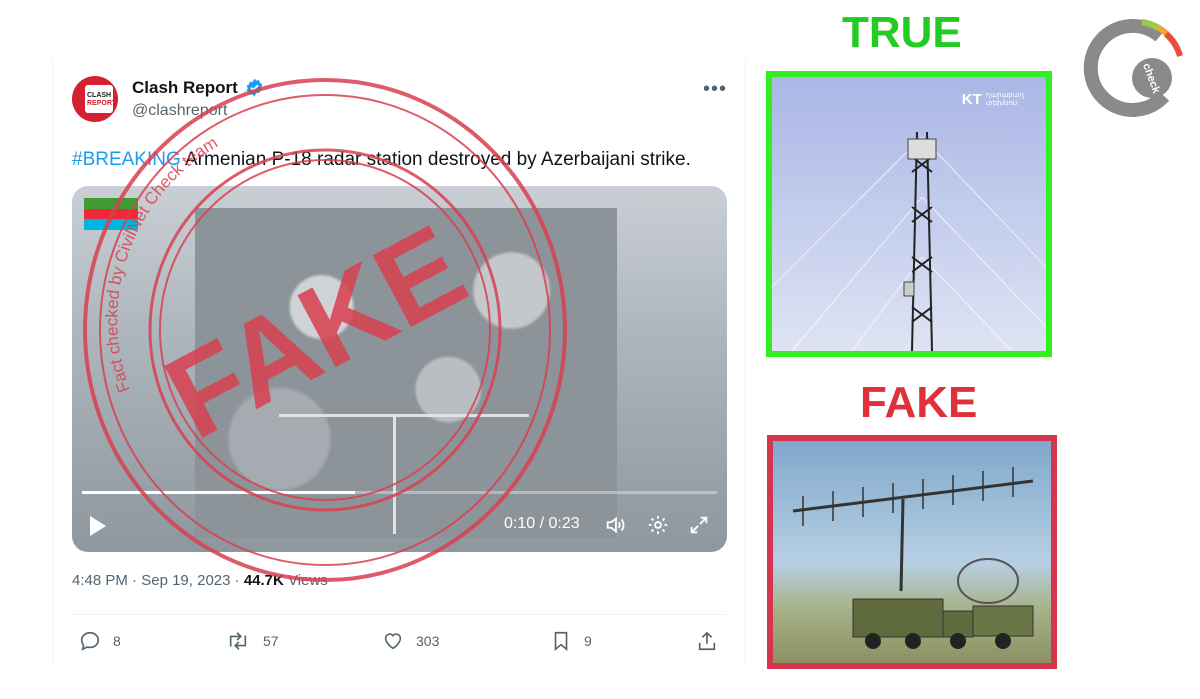  What do you see at coordinates (561, 641) in the screenshot?
I see `bookmark-icon` at bounding box center [561, 641].